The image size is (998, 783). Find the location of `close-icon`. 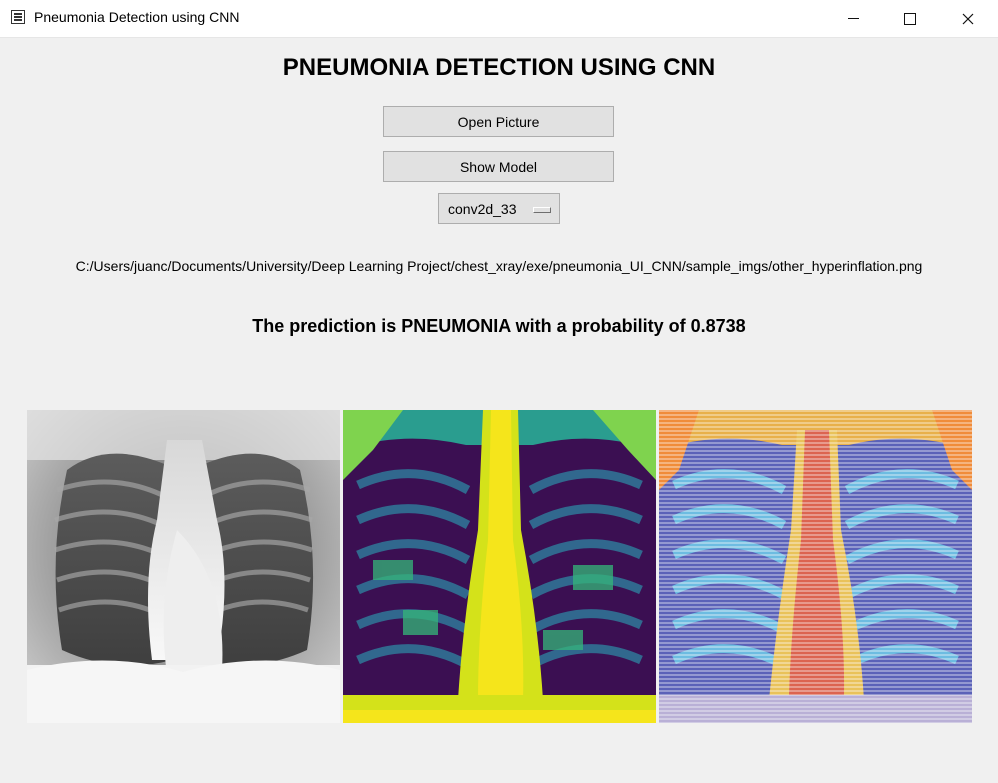

close-icon is located at coordinates (968, 18).